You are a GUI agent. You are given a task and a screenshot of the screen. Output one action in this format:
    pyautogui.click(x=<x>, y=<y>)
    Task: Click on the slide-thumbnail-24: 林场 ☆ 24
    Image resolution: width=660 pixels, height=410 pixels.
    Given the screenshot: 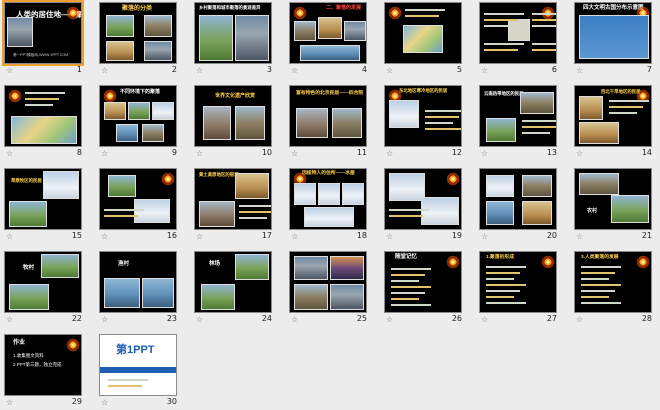 What is the action you would take?
    pyautogui.click(x=234, y=288)
    